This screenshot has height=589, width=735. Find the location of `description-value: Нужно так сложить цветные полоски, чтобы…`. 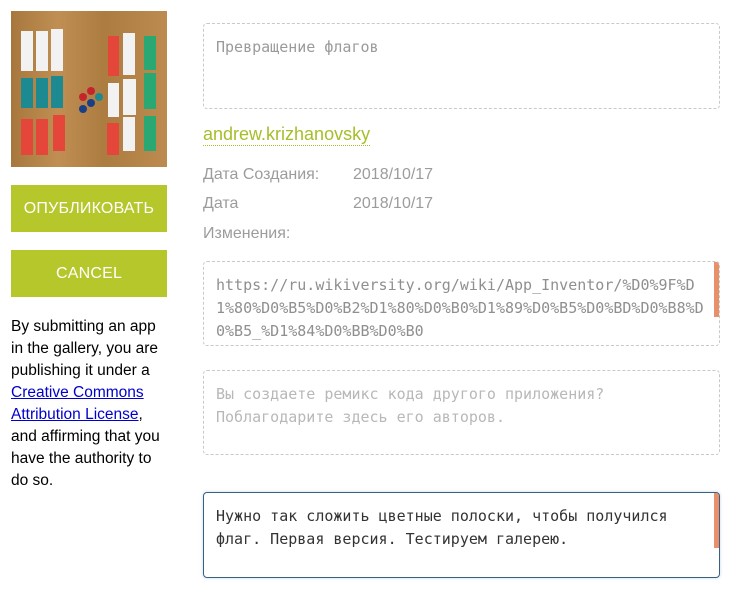

description-value: Нужно так сложить цветные полоски, чтобы… is located at coordinates (442, 527).